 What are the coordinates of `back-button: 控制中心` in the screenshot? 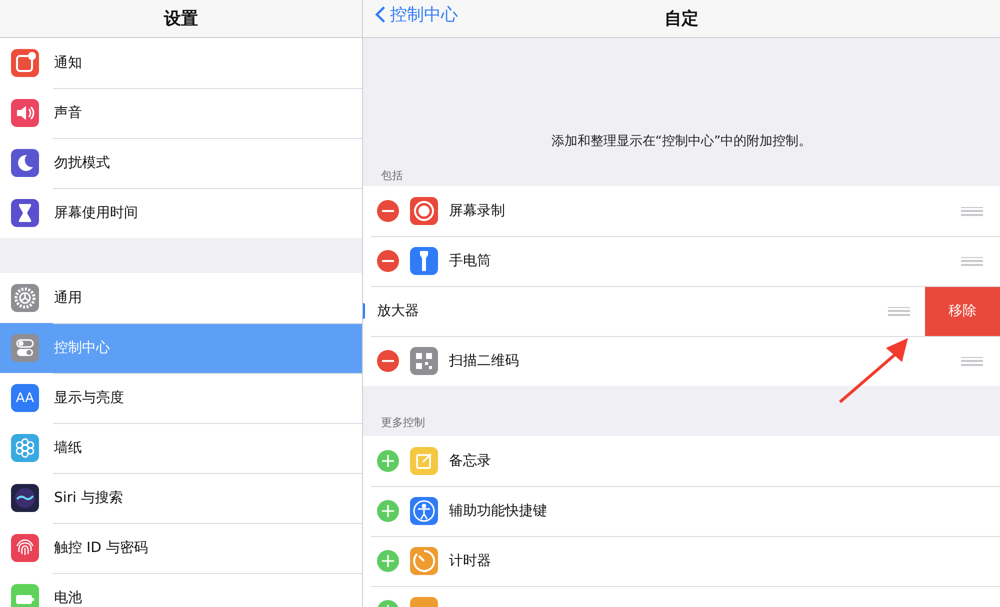 It's located at (416, 14).